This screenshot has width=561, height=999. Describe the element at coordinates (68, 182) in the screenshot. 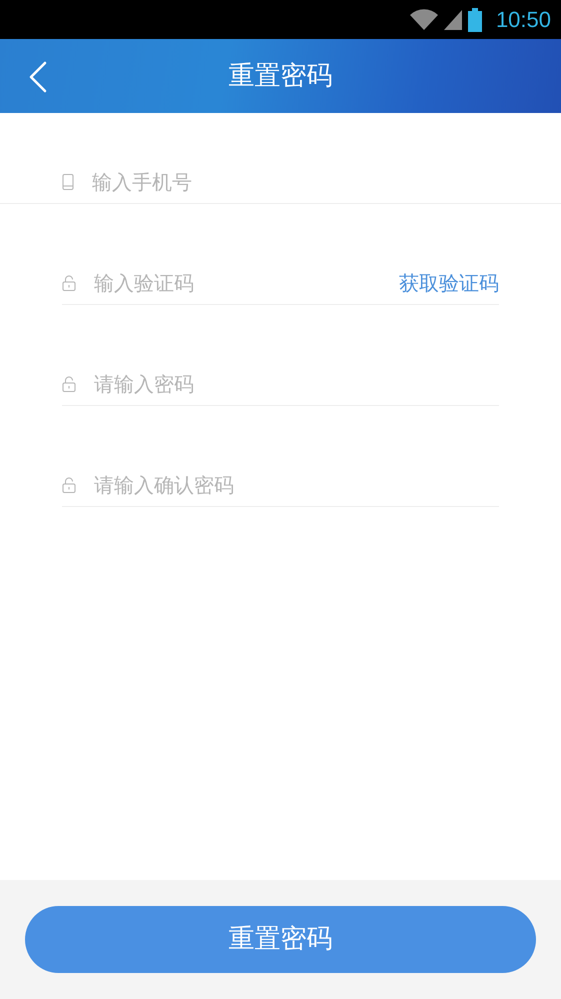

I see `phone-icon` at that location.